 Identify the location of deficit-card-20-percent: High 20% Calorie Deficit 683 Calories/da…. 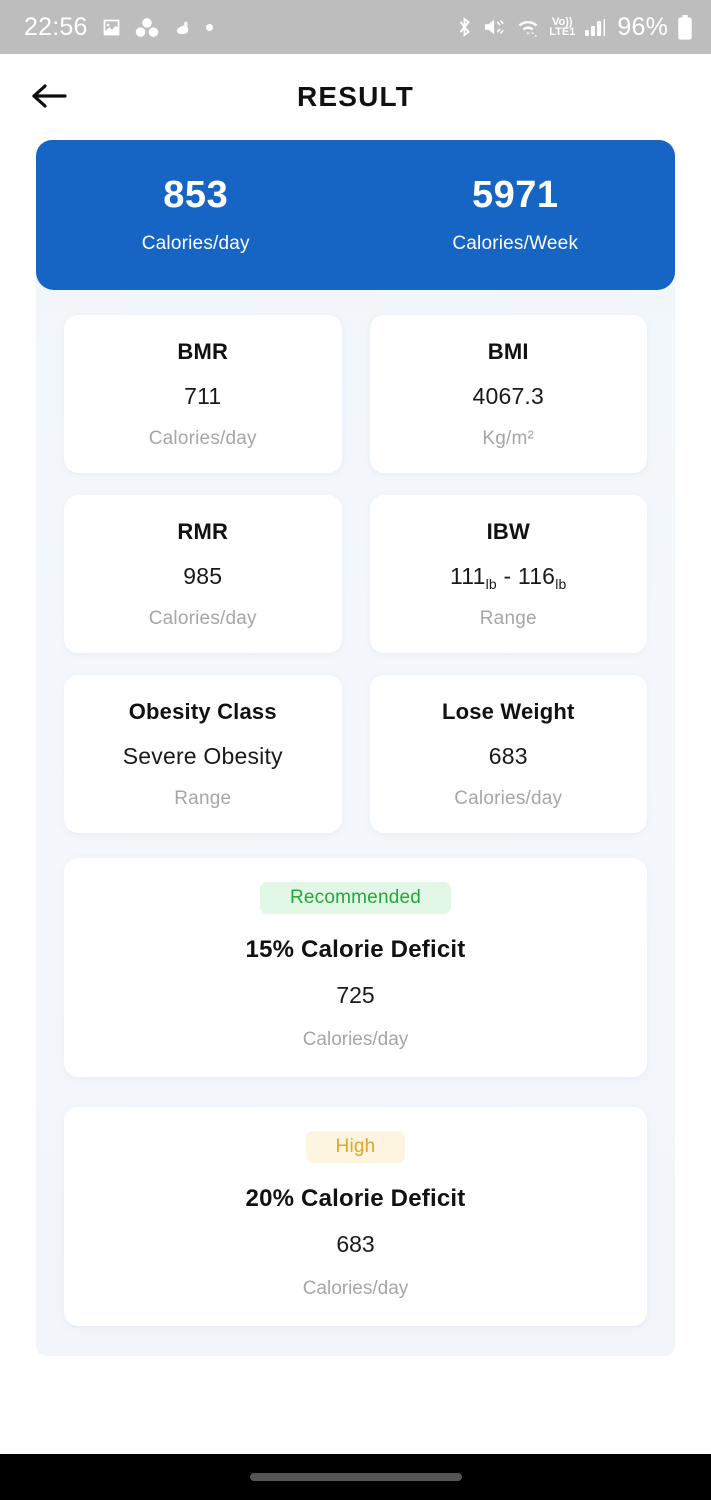
(355, 1216).